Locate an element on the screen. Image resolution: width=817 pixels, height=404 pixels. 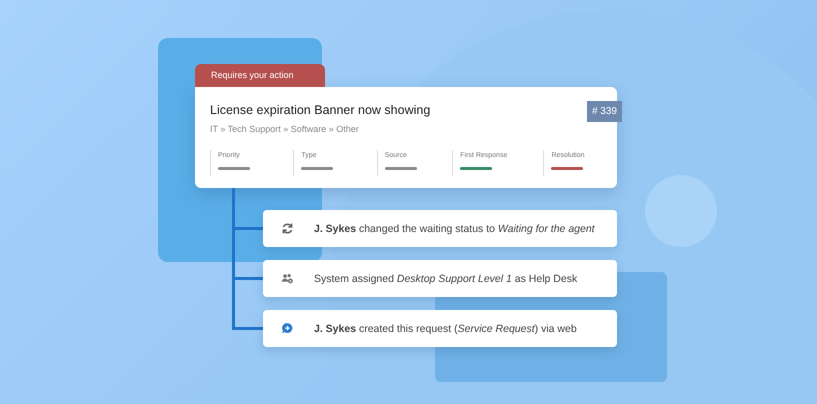
breadcrumb: IT » Tech Support » Software » Other is located at coordinates (285, 129).